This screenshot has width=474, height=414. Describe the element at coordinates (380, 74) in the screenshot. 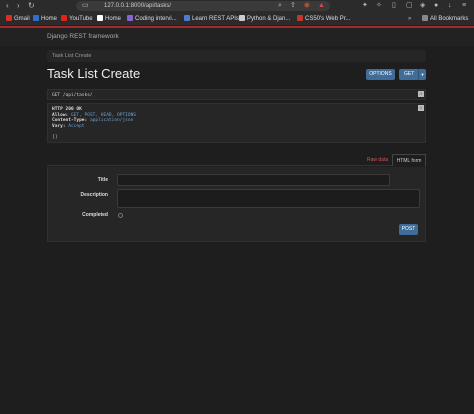

I see `options-button: OPTIONS` at that location.